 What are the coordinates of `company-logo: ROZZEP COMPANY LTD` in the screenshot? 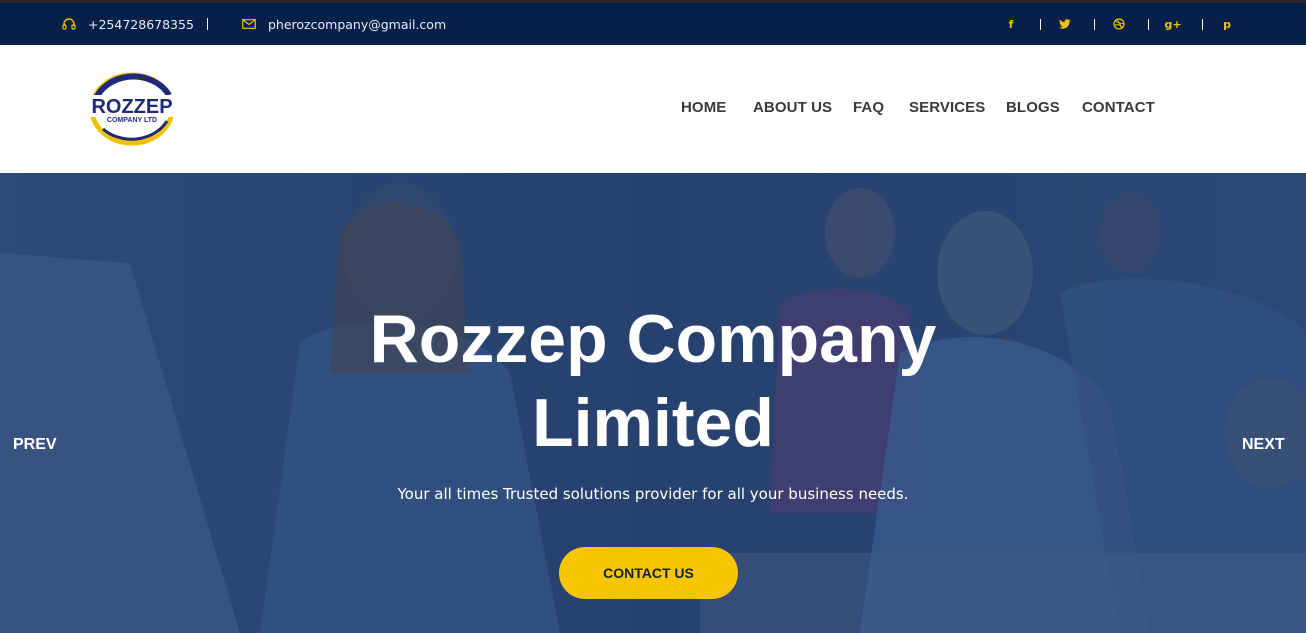 It's located at (132, 110).